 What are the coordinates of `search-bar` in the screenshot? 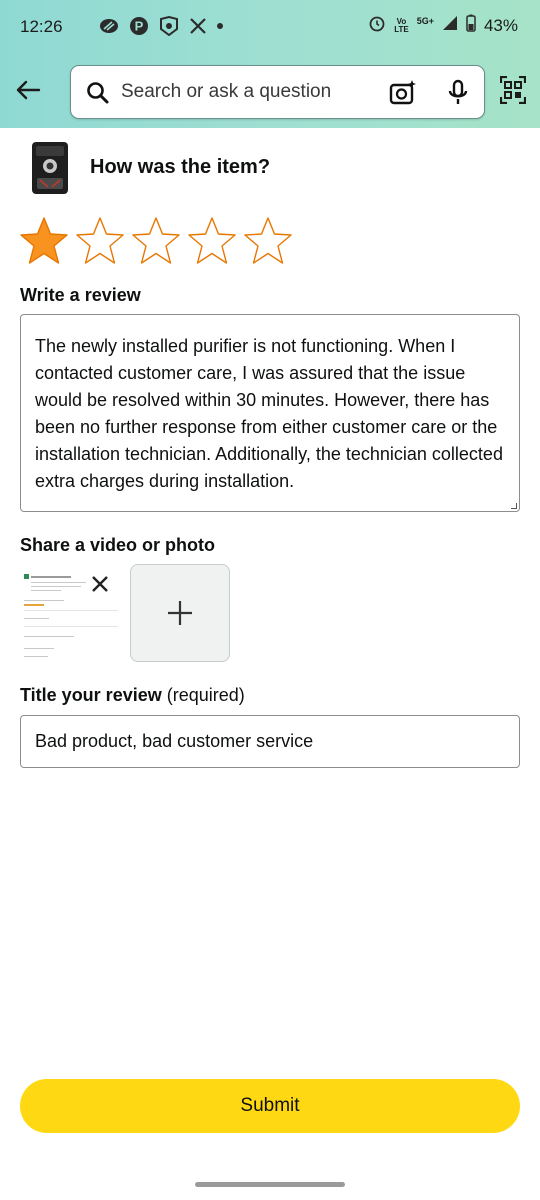 It's located at (277, 92).